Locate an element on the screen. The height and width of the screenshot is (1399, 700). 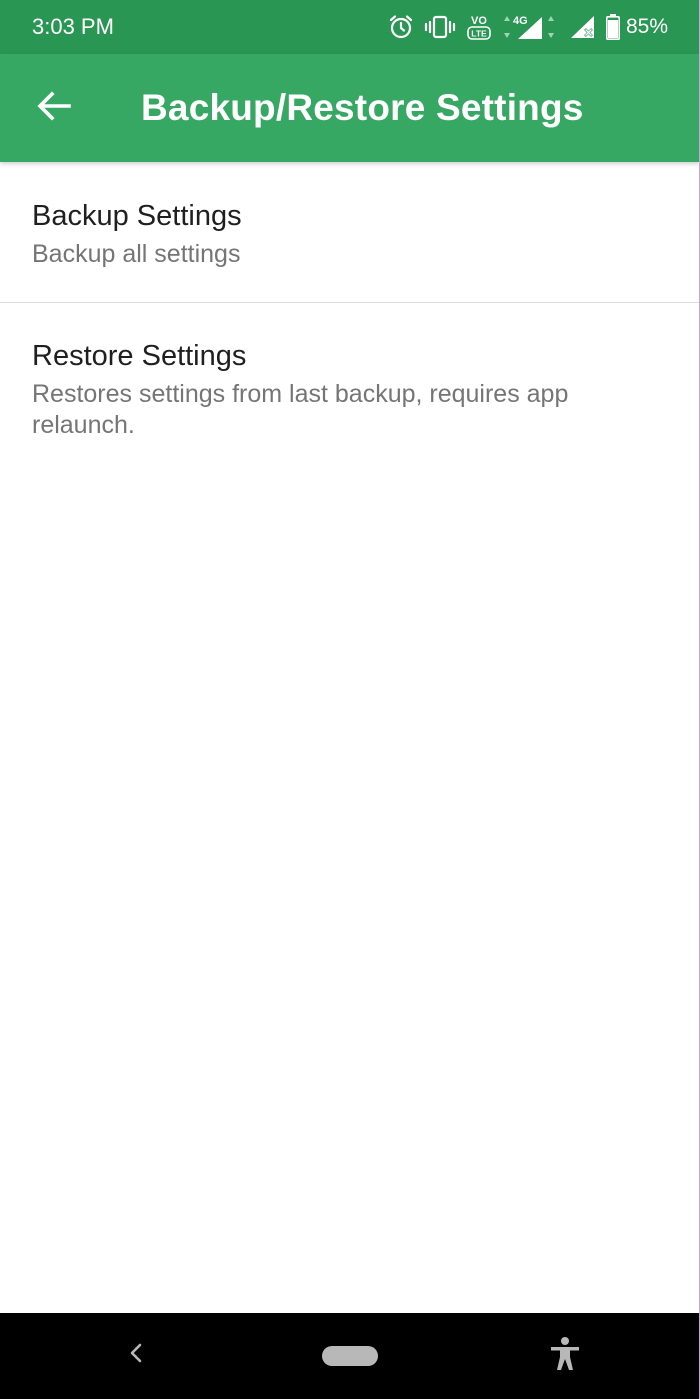
home-pill-icon is located at coordinates (350, 1356).